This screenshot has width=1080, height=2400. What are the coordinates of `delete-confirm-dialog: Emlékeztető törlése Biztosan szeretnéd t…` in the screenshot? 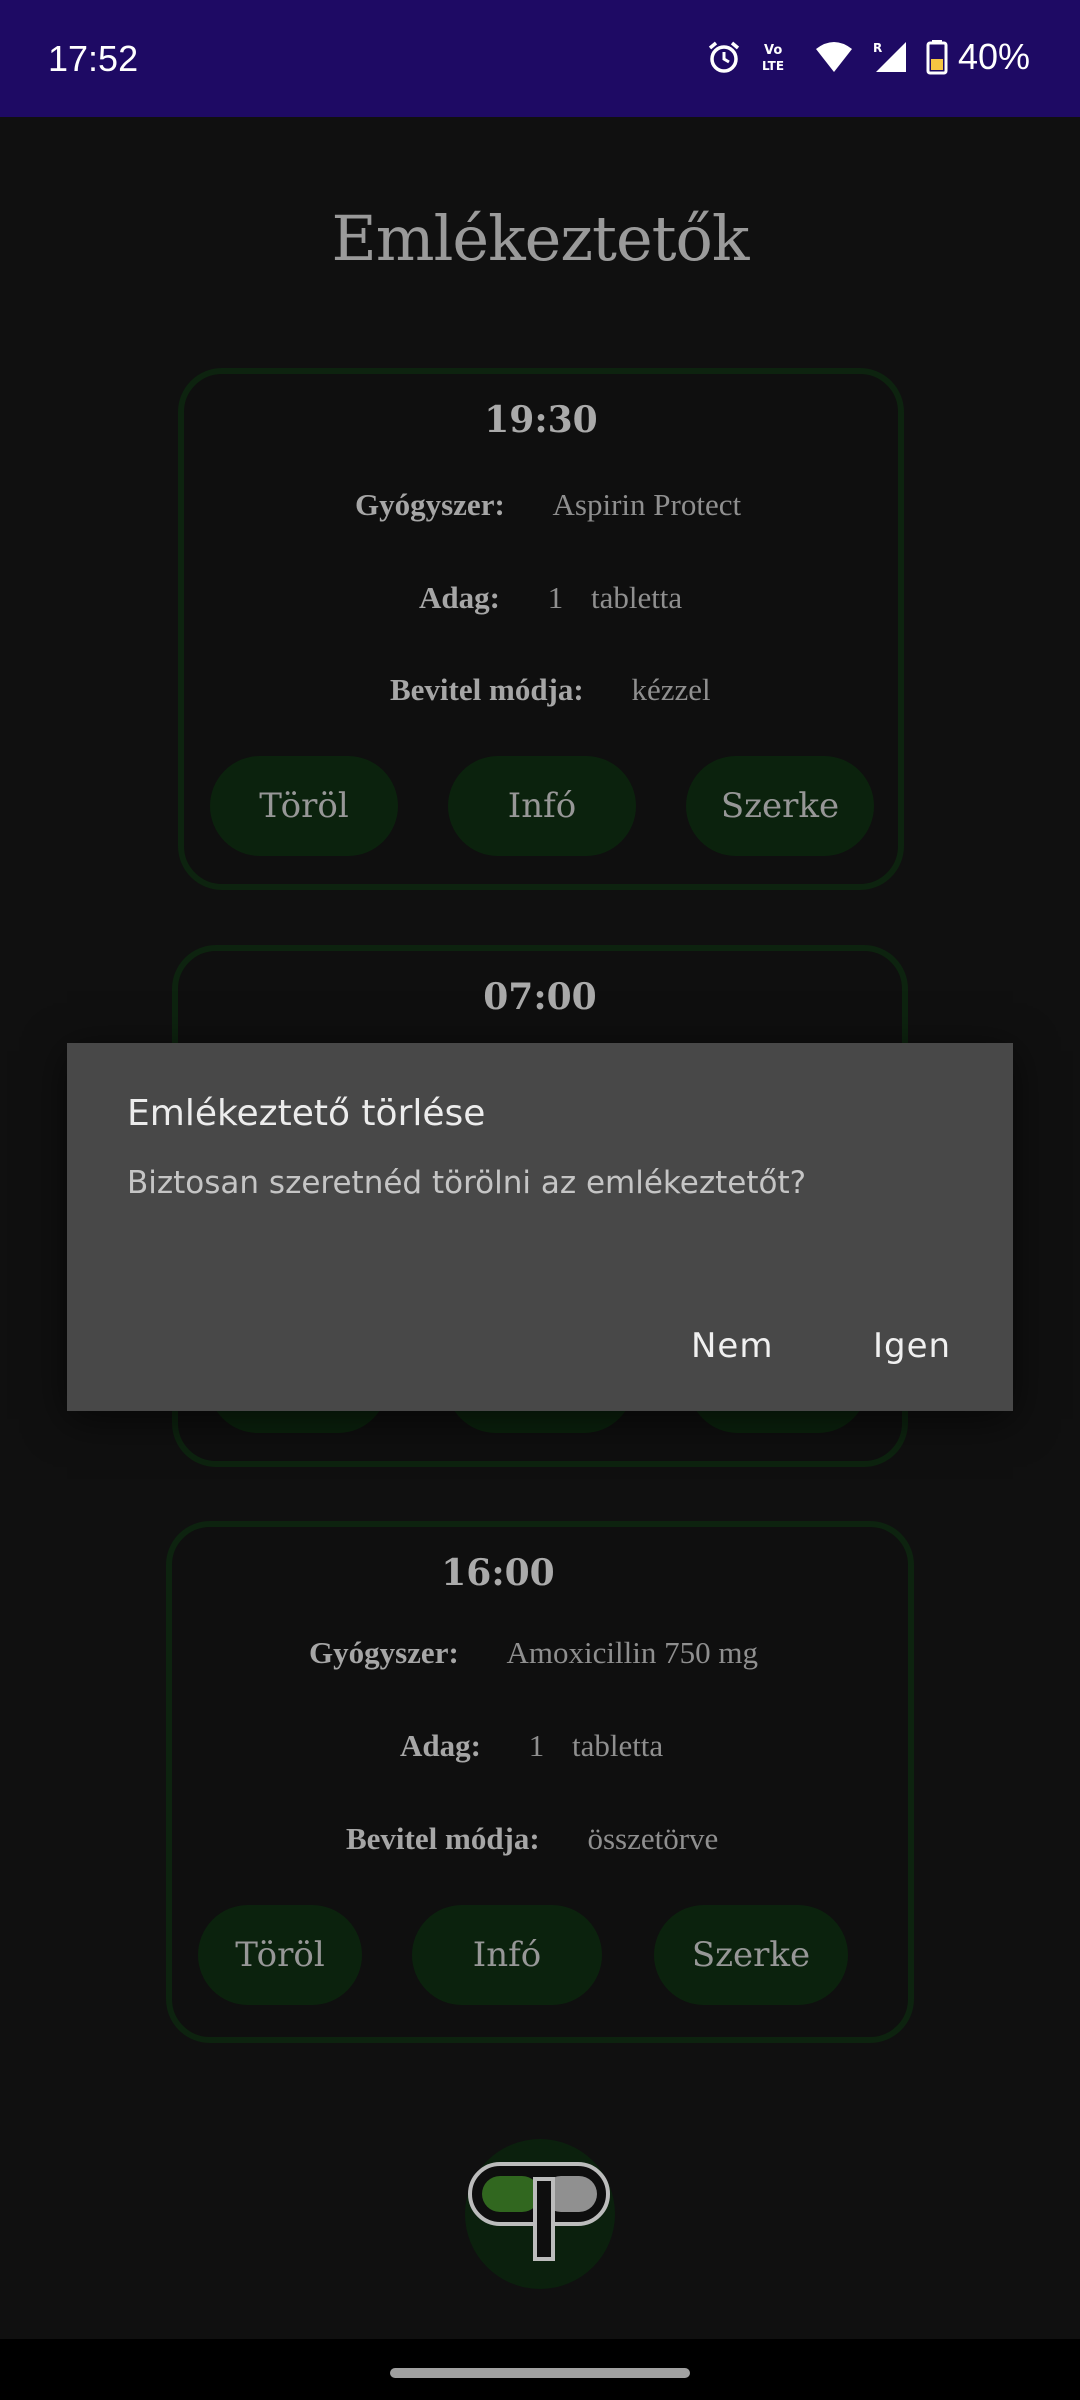 It's located at (540, 1227).